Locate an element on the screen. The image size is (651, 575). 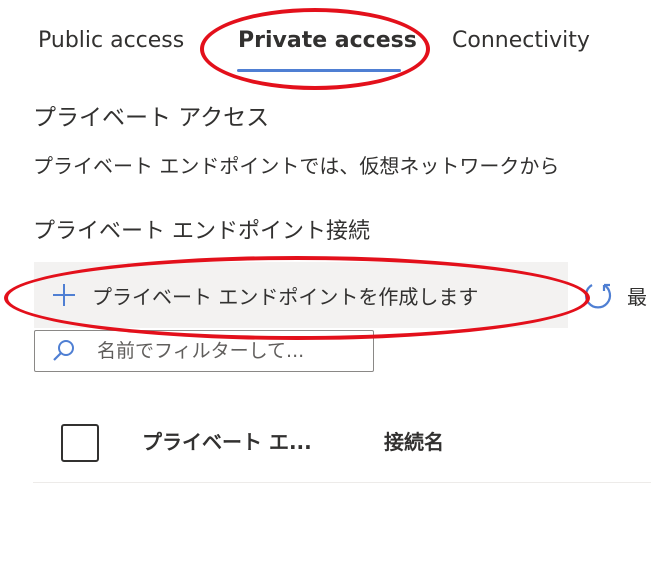
private-endpoint-connections-title: プライベート エンドポイント接続 is located at coordinates (201, 231).